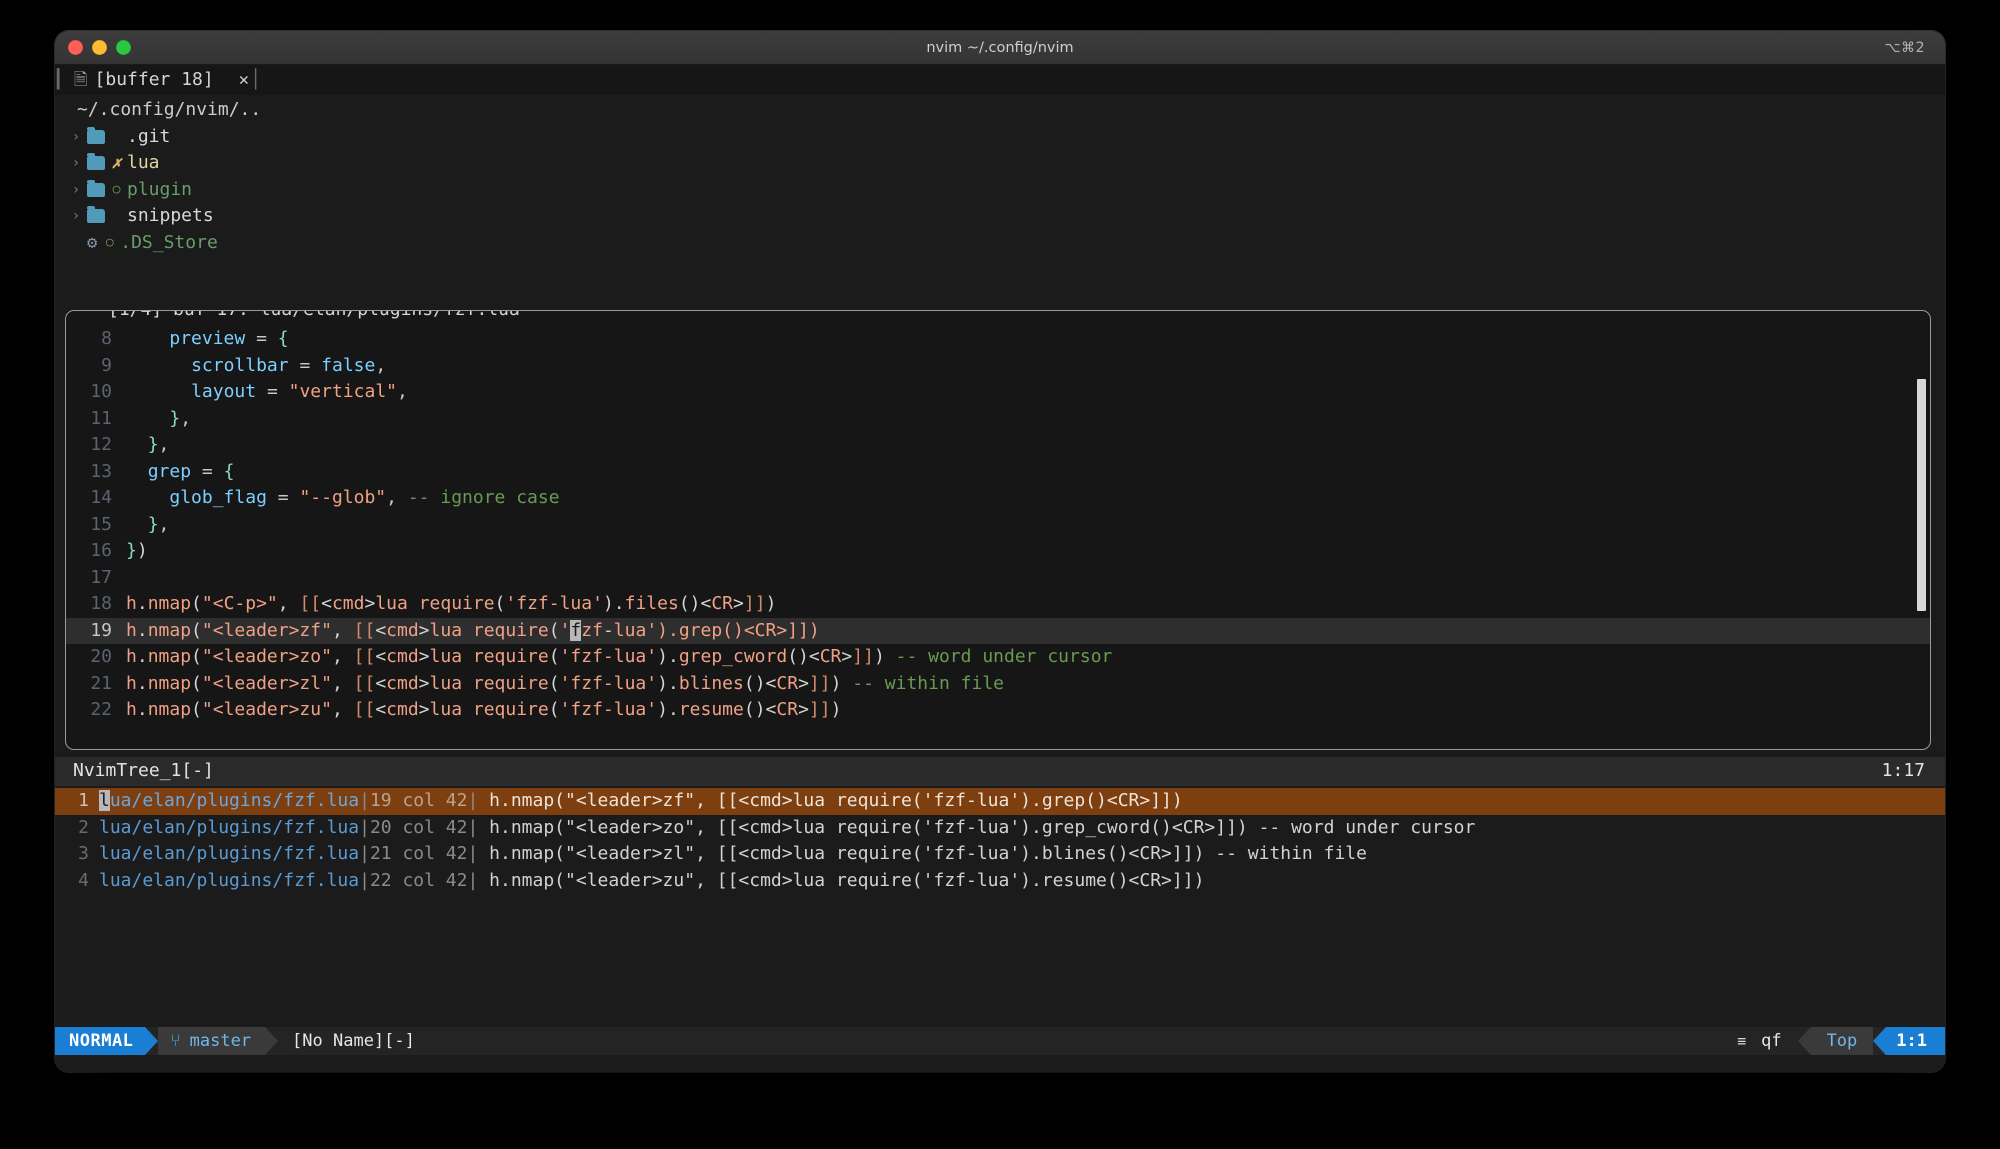 The height and width of the screenshot is (1149, 2000). I want to click on window-shortcut-hint: ⌥⌘2, so click(1904, 47).